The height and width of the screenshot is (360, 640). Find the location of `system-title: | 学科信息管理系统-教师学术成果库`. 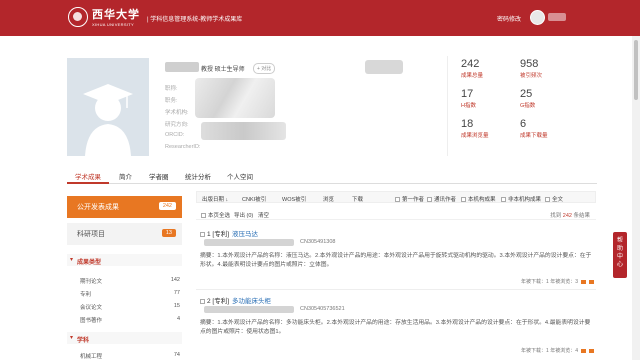

system-title: | 学科信息管理系统-教师学术成果库 is located at coordinates (195, 20).